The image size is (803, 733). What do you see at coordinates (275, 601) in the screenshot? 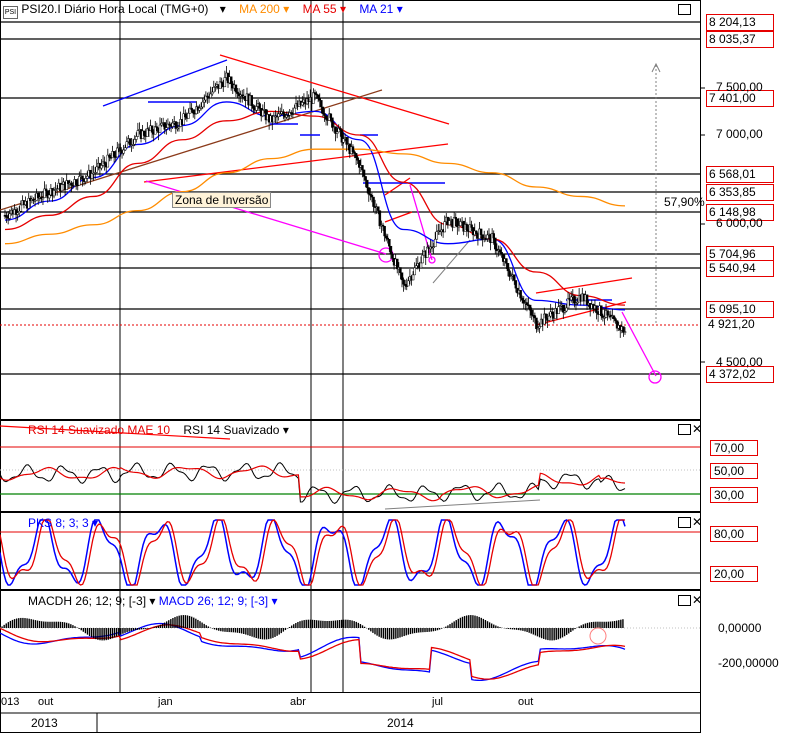
I see `macd-menu-icon: ▾` at bounding box center [275, 601].